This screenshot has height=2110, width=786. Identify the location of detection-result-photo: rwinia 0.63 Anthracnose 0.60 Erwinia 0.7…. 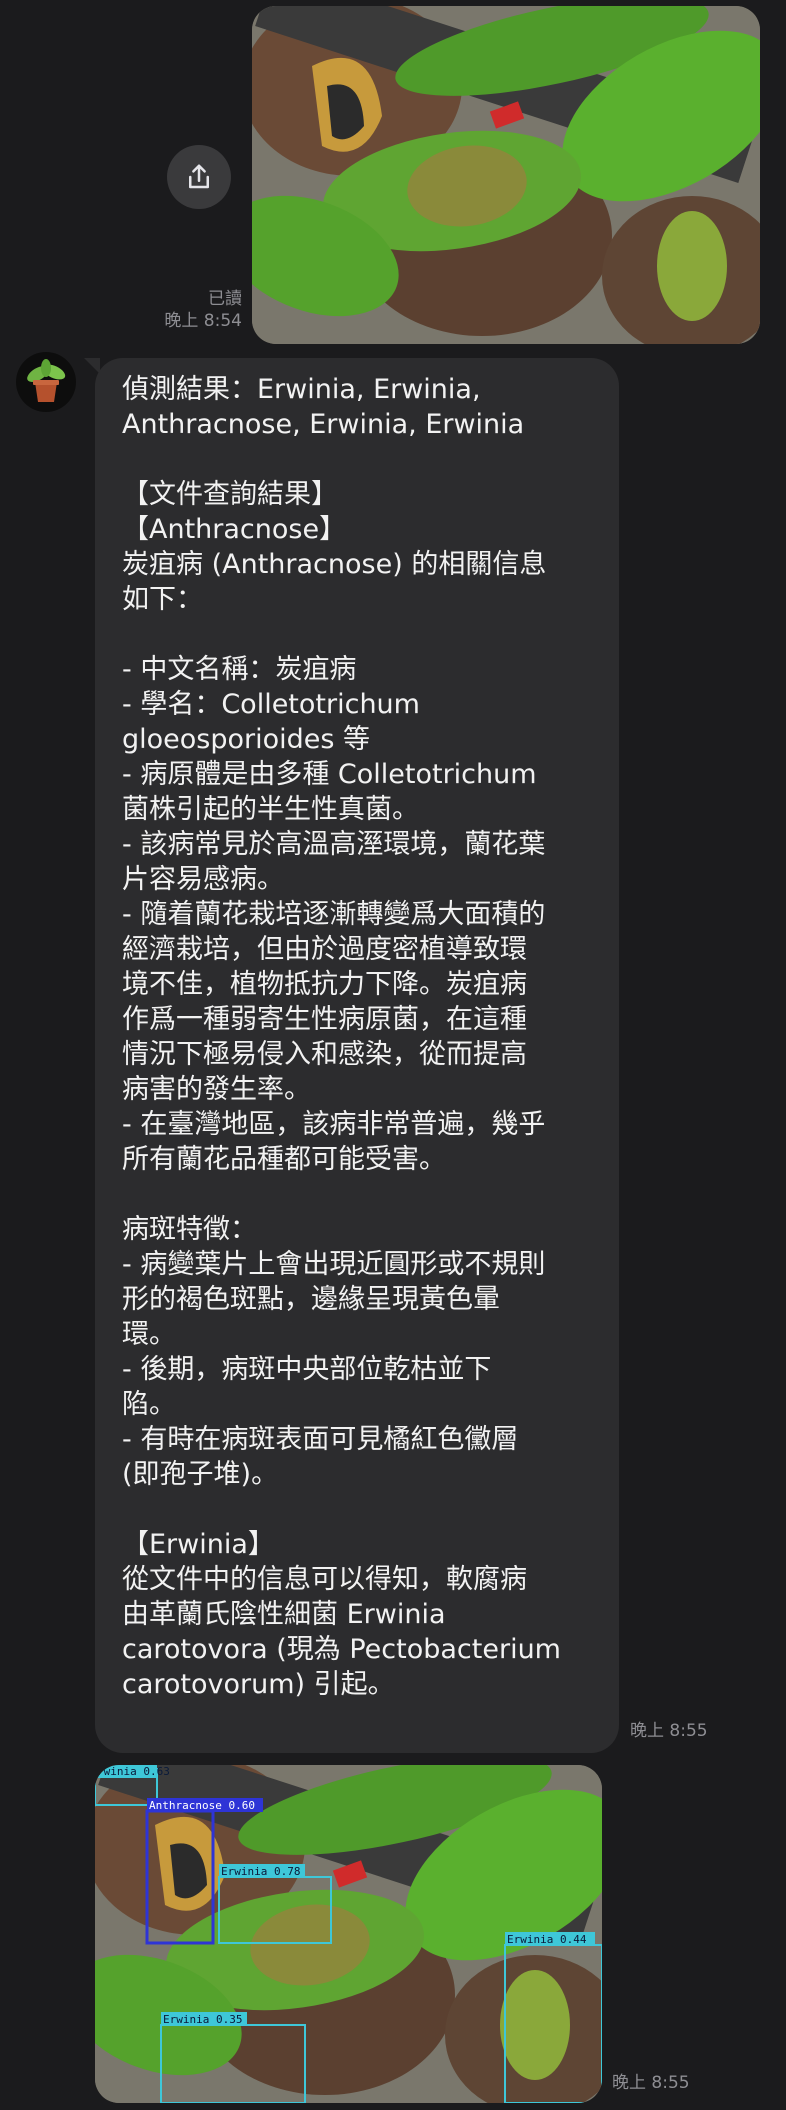
(348, 1934).